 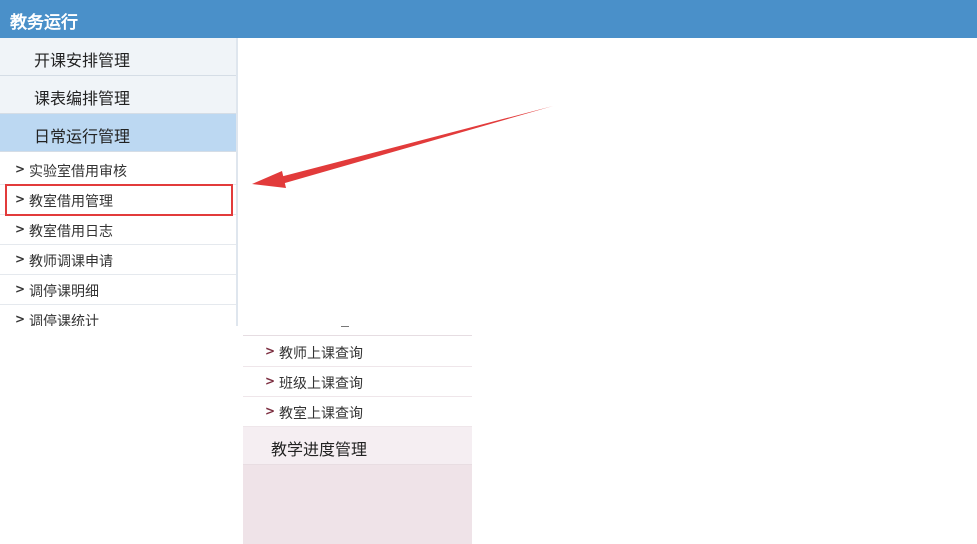 I want to click on arrow-shaft, so click(x=414, y=145).